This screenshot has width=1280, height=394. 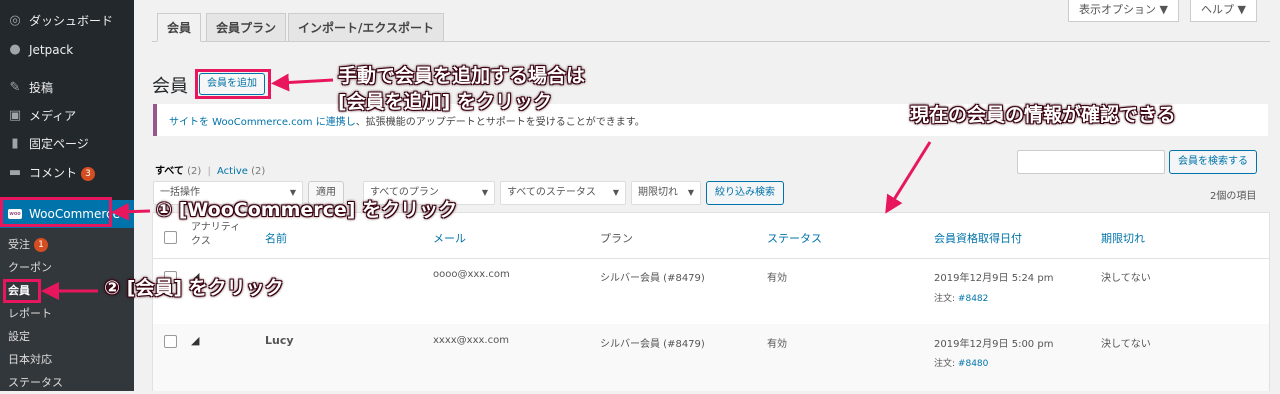 What do you see at coordinates (1043, 115) in the screenshot?
I see `annotation-info: 現在の会員の情報が確認できる` at bounding box center [1043, 115].